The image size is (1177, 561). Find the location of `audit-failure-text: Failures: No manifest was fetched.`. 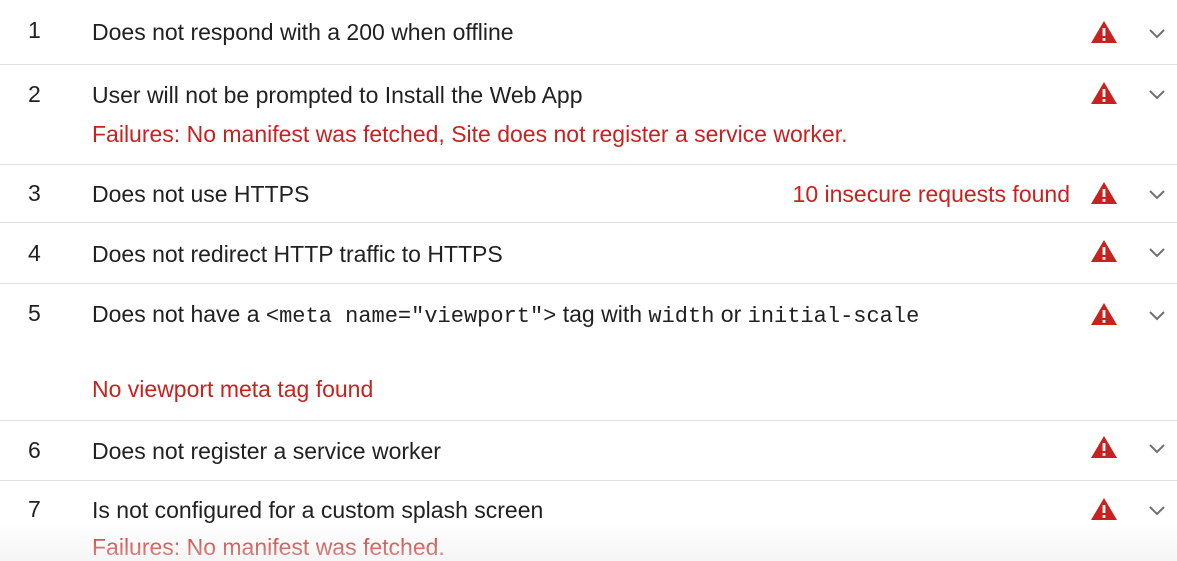

audit-failure-text: Failures: No manifest was fetched. is located at coordinates (268, 547).